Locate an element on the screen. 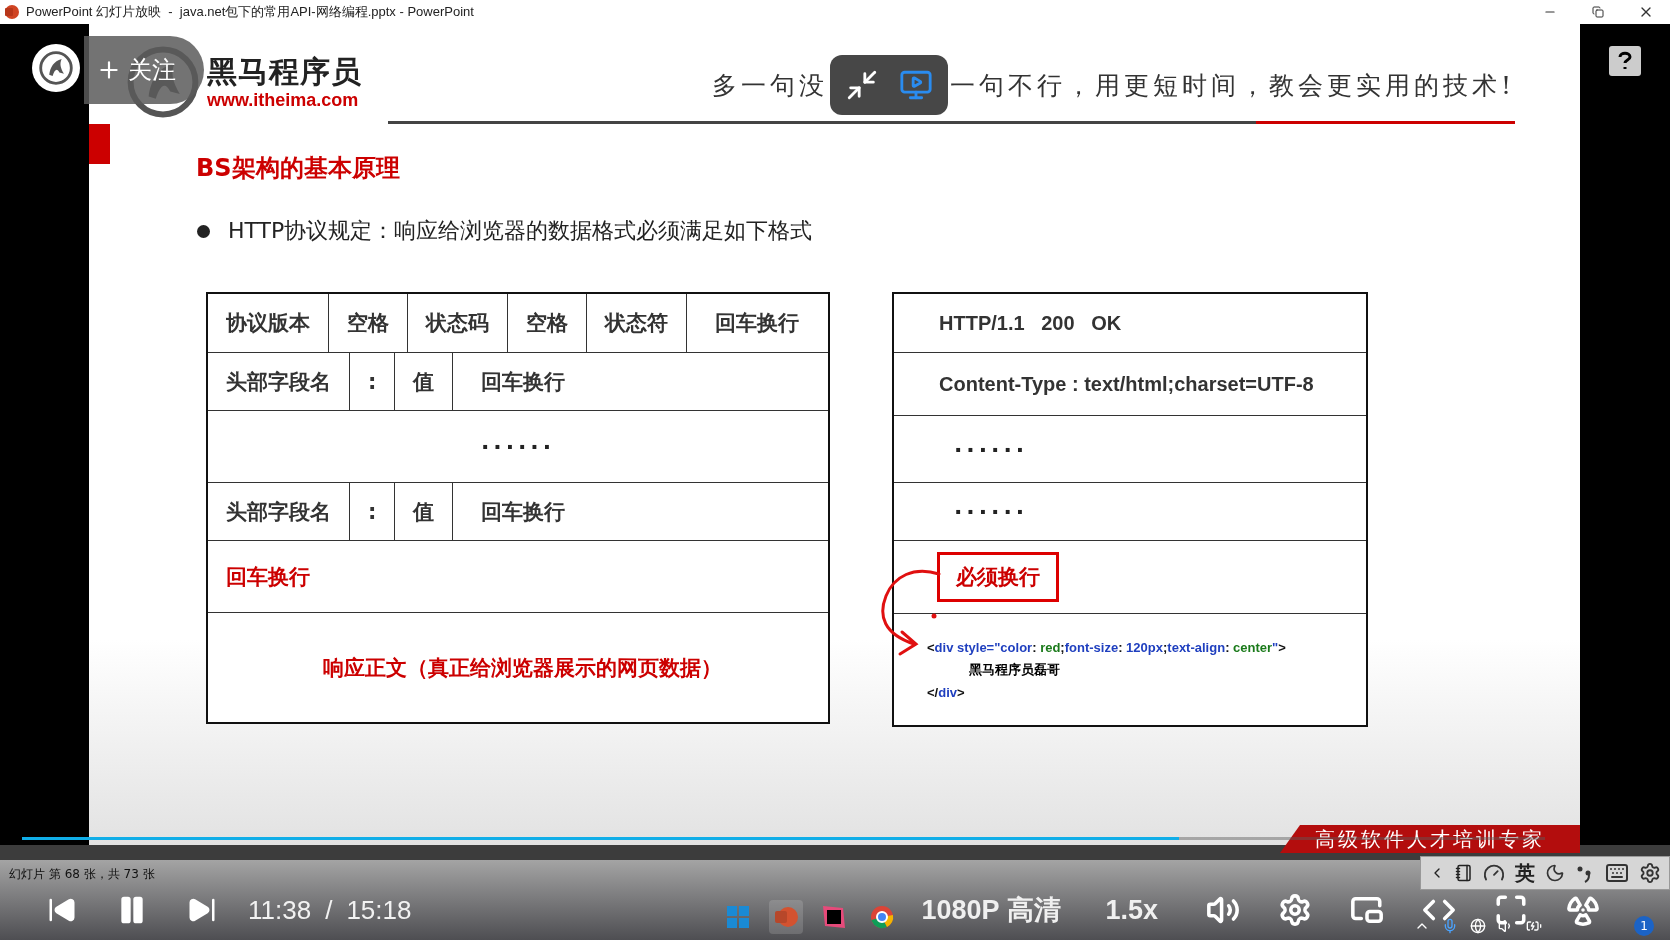 The image size is (1670, 940). duration: 15:18 is located at coordinates (379, 910).